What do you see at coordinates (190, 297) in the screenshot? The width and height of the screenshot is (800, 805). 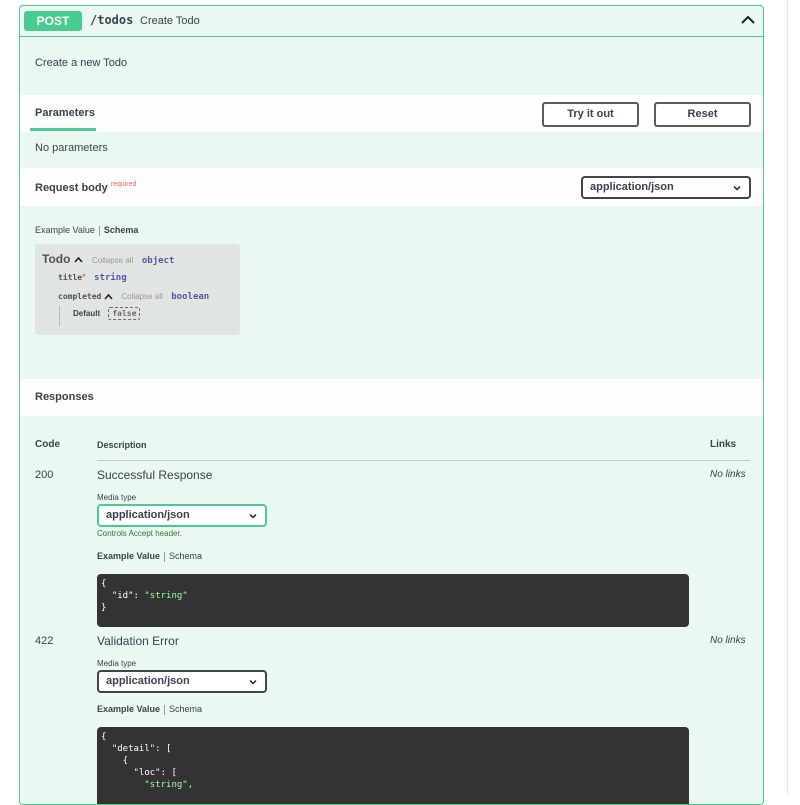 I see `property-type: boolean` at bounding box center [190, 297].